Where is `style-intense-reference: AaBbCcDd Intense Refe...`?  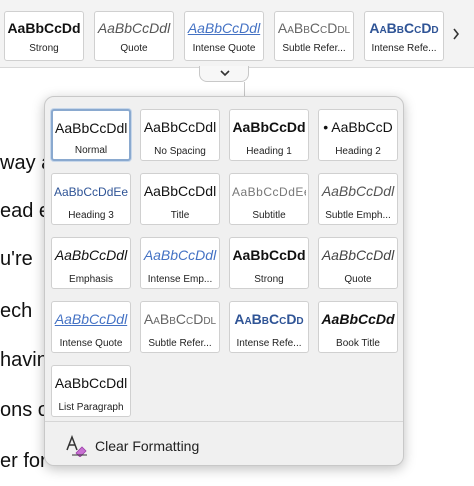
style-intense-reference: AaBbCcDd Intense Refe... is located at coordinates (269, 327).